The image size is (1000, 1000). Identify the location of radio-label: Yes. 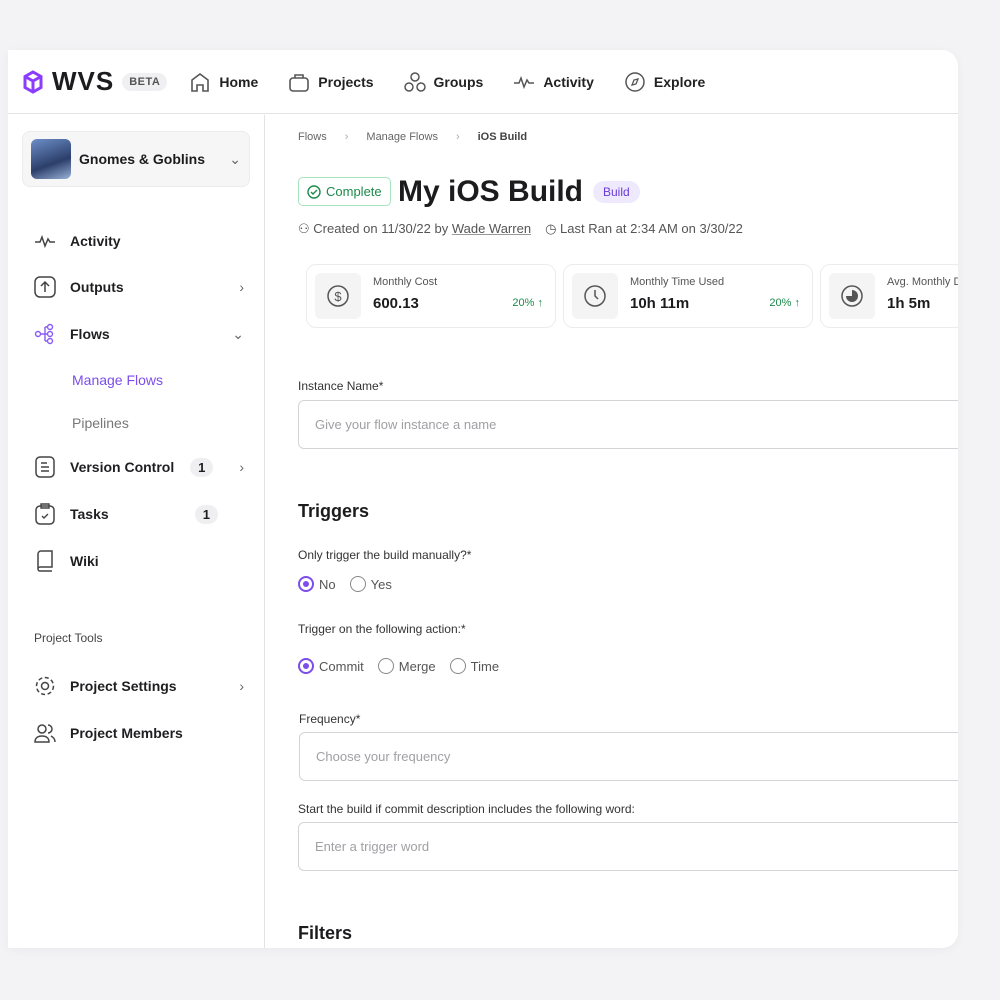
(381, 584).